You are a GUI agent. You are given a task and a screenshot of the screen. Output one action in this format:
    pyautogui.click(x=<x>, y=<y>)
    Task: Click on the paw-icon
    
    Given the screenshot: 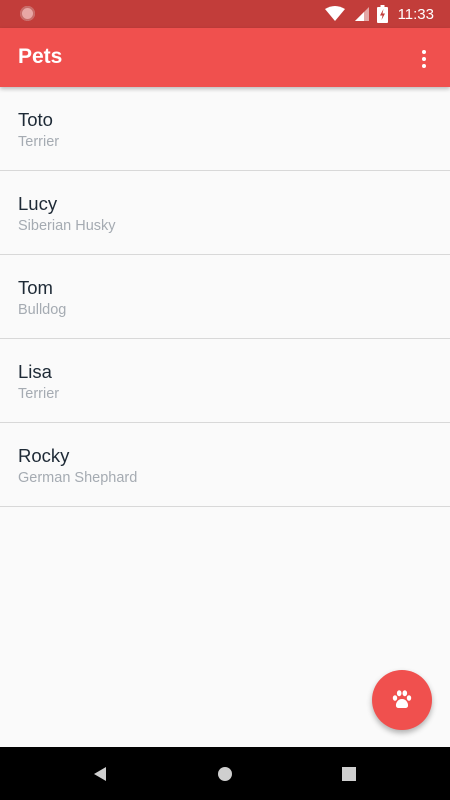 What is the action you would take?
    pyautogui.click(x=402, y=699)
    